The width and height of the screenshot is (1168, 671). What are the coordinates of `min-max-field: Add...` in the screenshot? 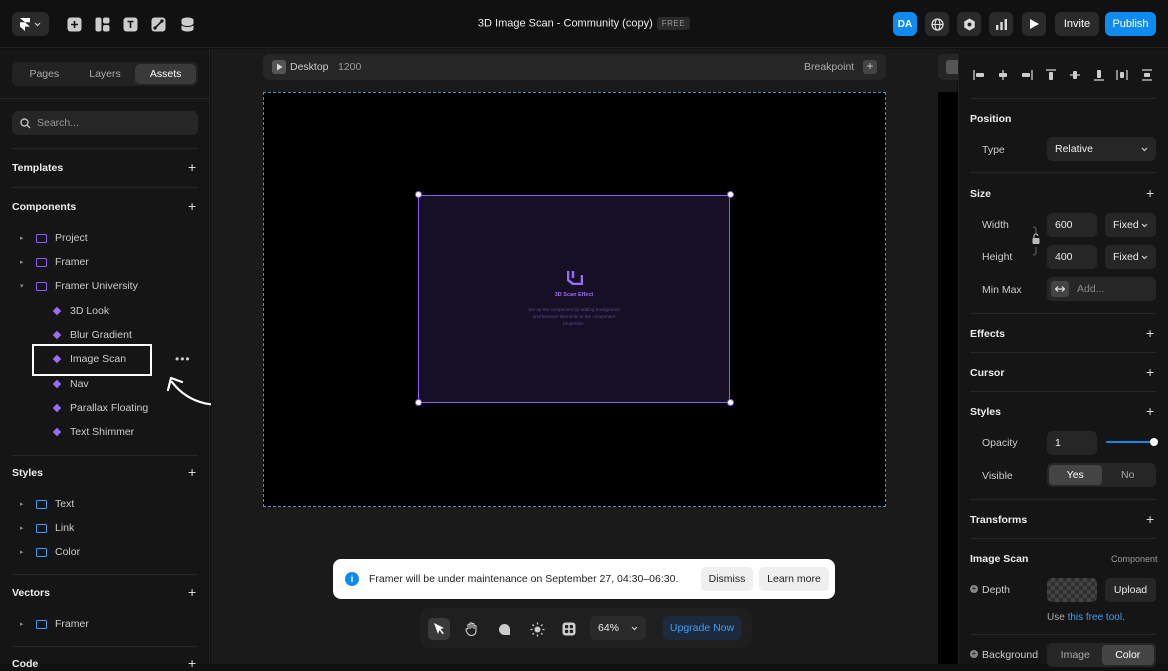 It's located at (1101, 289).